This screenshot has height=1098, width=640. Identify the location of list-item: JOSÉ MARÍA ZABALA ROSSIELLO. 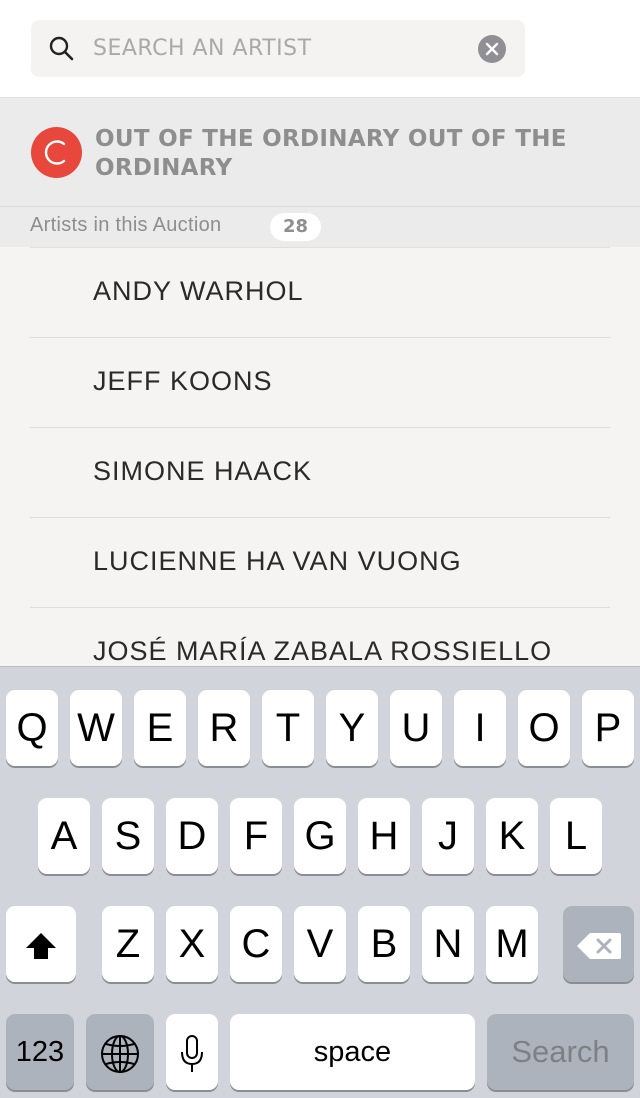
(320, 636).